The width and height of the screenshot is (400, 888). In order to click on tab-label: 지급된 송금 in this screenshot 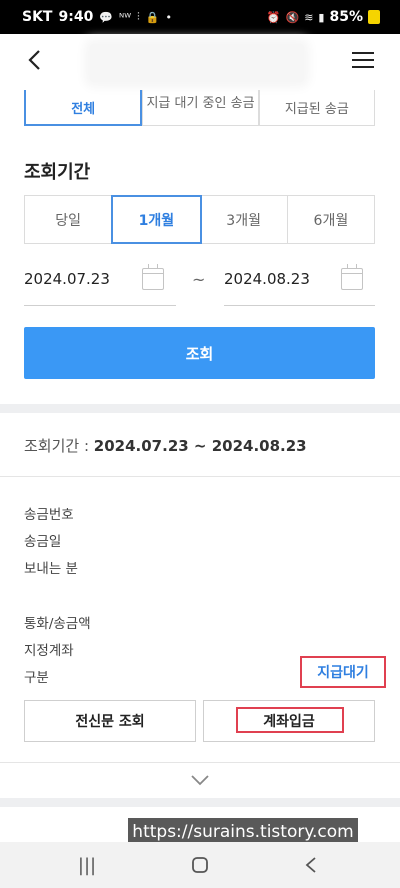, I will do `click(316, 109)`.